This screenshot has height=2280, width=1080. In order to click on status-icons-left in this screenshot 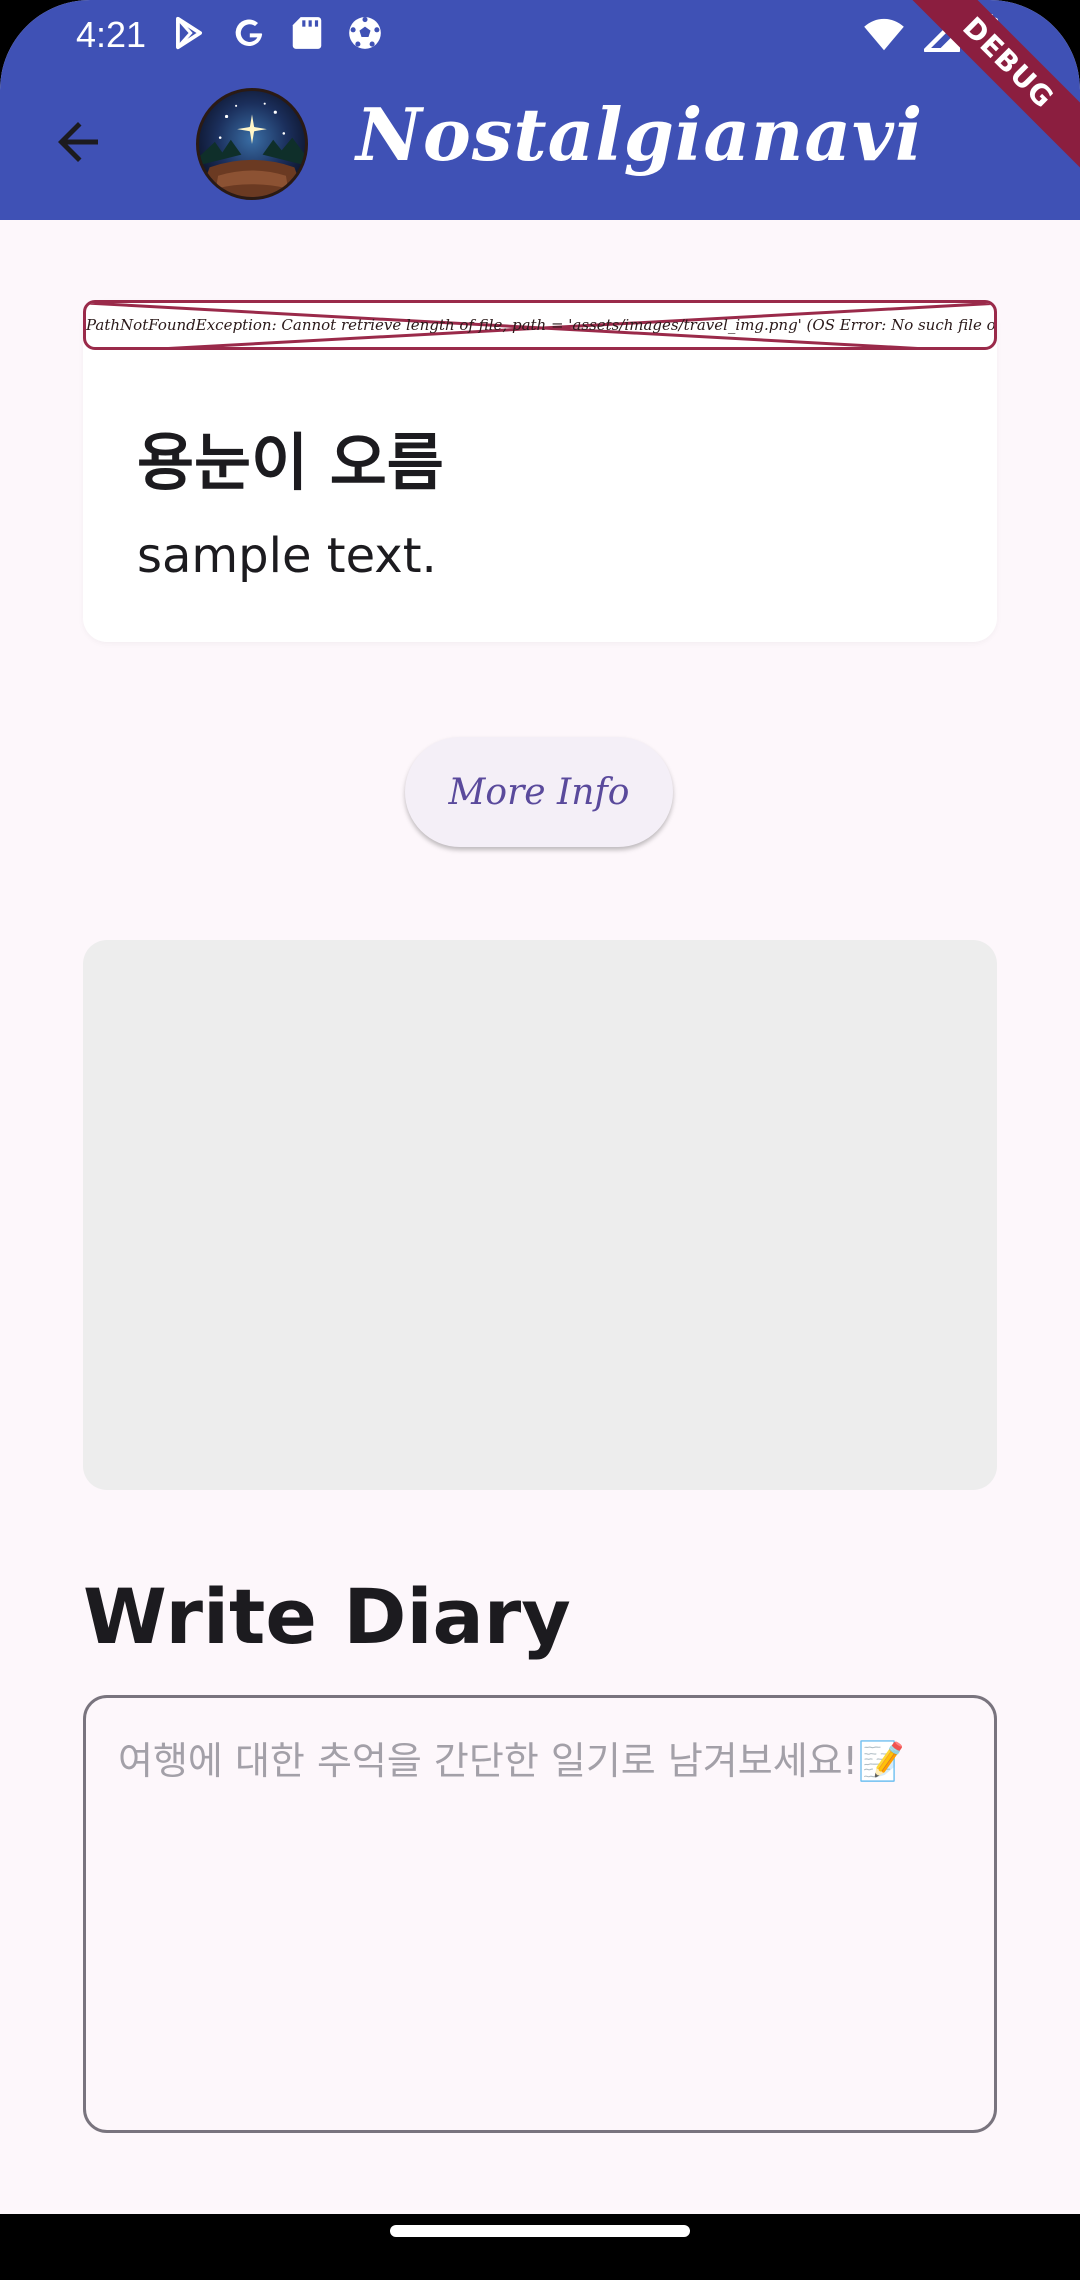, I will do `click(277, 35)`.